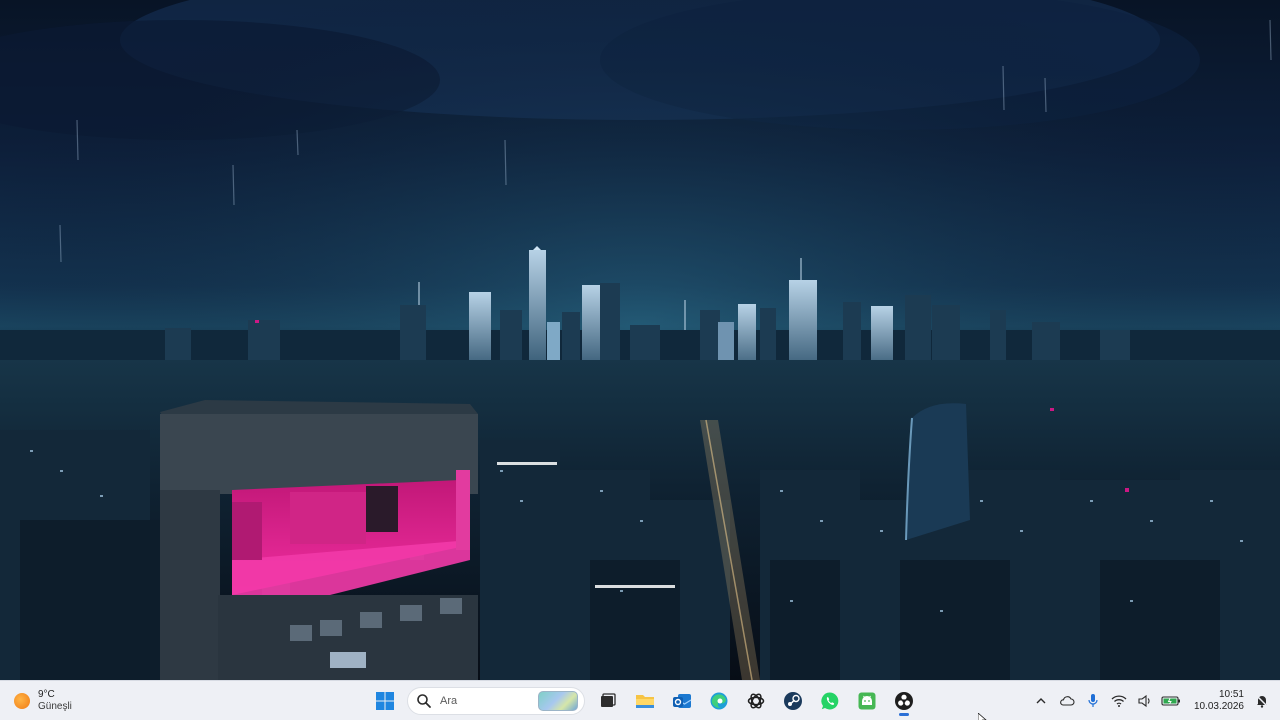 The height and width of the screenshot is (720, 1280). I want to click on chatgpt-icon, so click(755, 701).